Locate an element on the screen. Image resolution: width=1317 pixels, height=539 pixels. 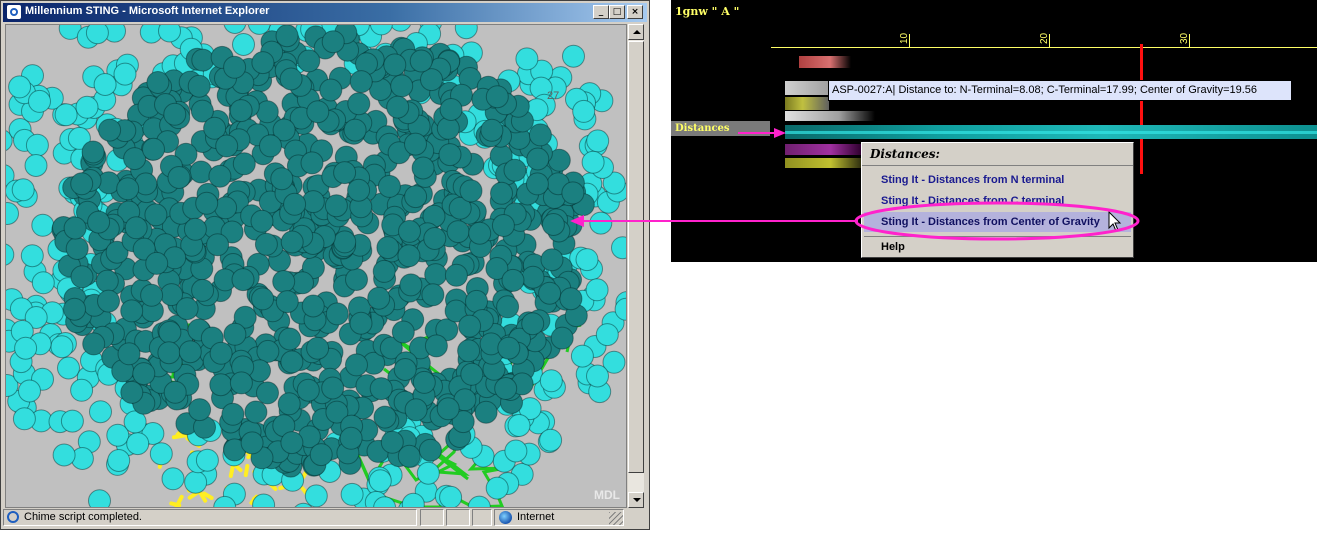
selected-residue-marker is located at coordinates (1141, 109).